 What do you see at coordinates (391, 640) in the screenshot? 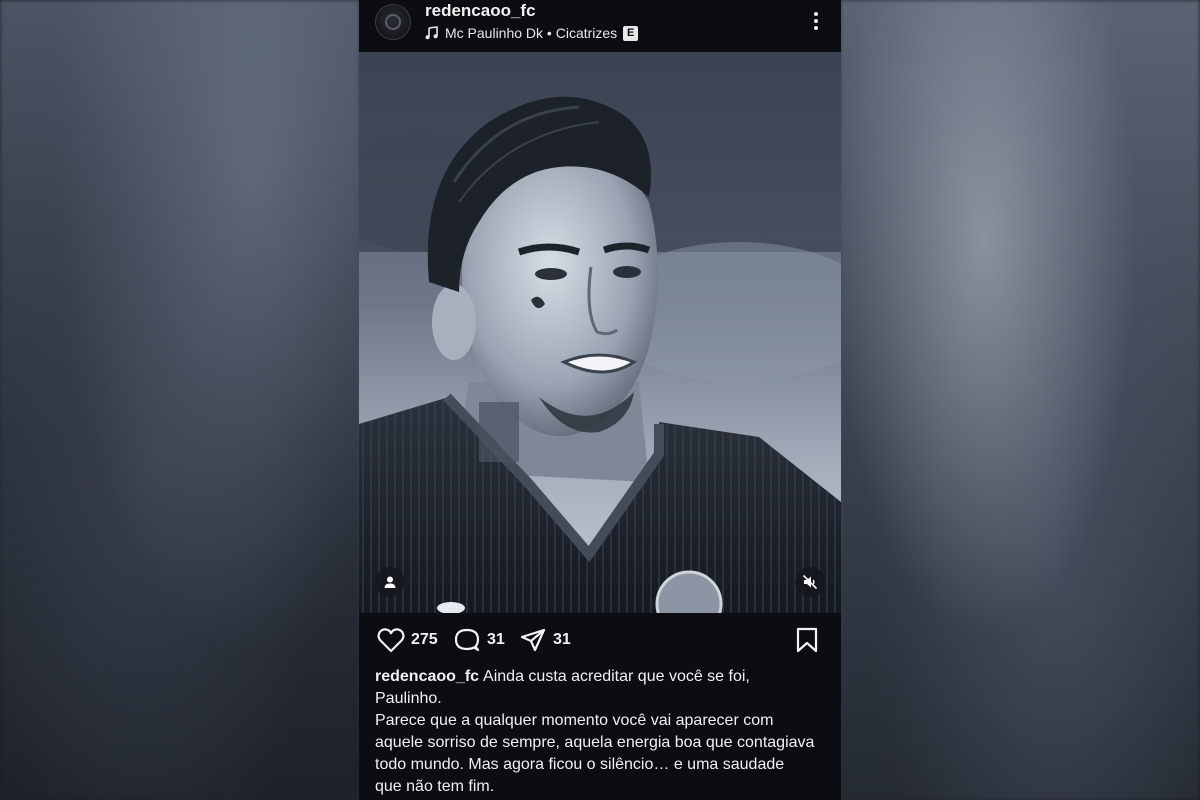
I see `heart-icon` at bounding box center [391, 640].